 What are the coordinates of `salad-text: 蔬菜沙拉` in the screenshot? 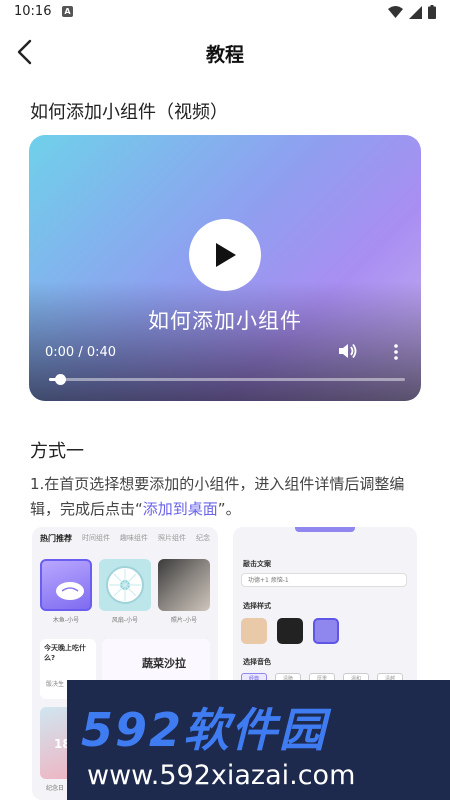 It's located at (164, 663).